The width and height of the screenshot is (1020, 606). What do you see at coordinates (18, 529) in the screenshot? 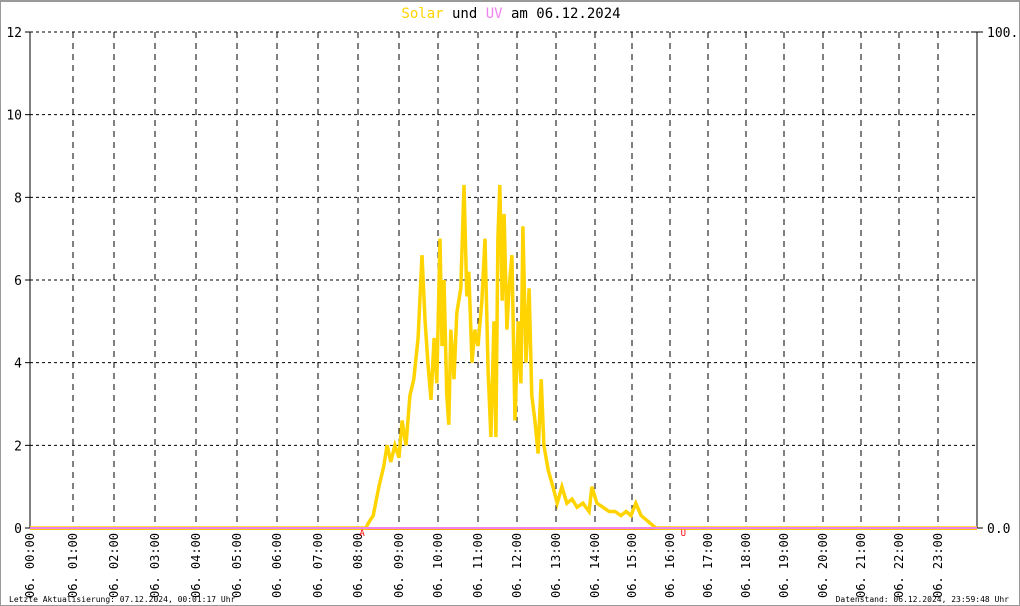
I see `y-tick-label: 0` at bounding box center [18, 529].